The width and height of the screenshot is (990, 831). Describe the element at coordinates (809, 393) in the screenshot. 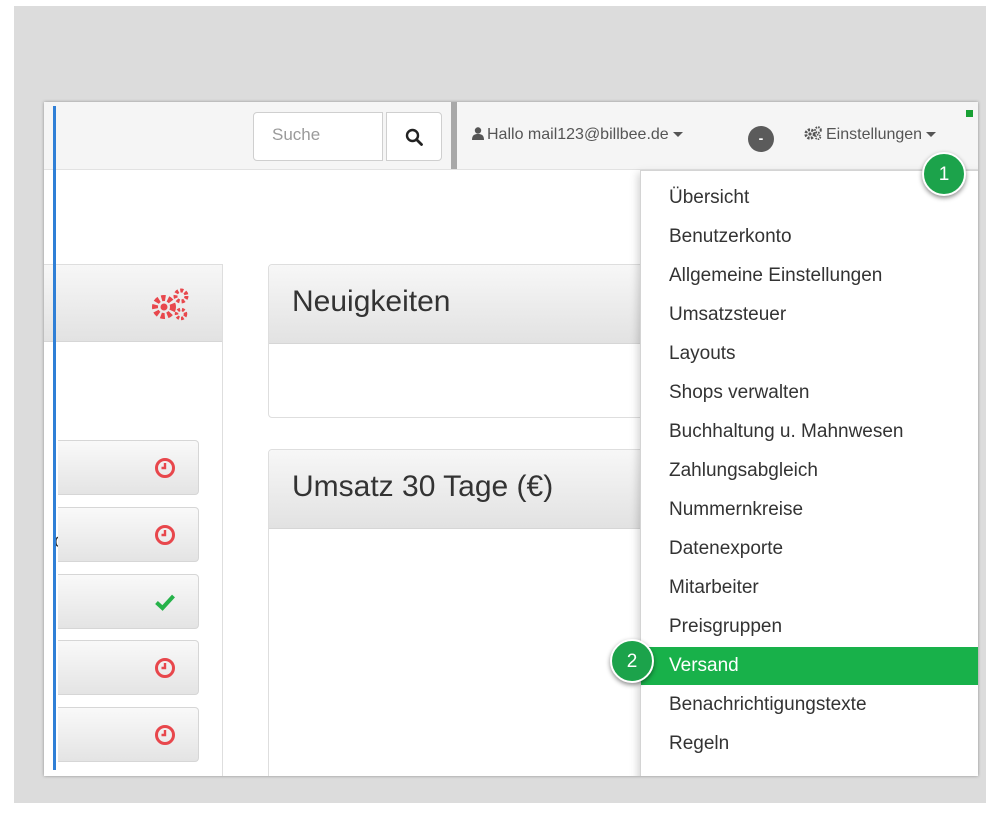

I see `menu-item-shops-verwalten: Shops verwalten` at that location.